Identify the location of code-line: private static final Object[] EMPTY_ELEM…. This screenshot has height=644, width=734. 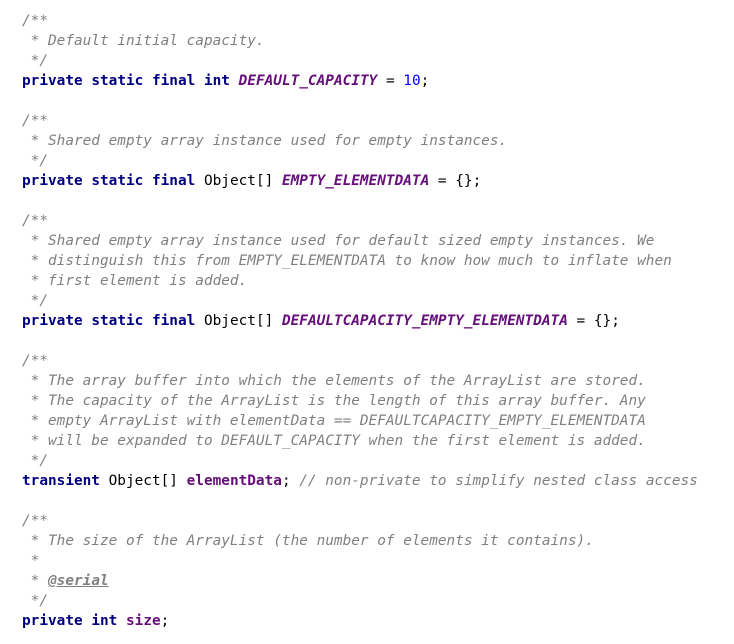
(378, 181).